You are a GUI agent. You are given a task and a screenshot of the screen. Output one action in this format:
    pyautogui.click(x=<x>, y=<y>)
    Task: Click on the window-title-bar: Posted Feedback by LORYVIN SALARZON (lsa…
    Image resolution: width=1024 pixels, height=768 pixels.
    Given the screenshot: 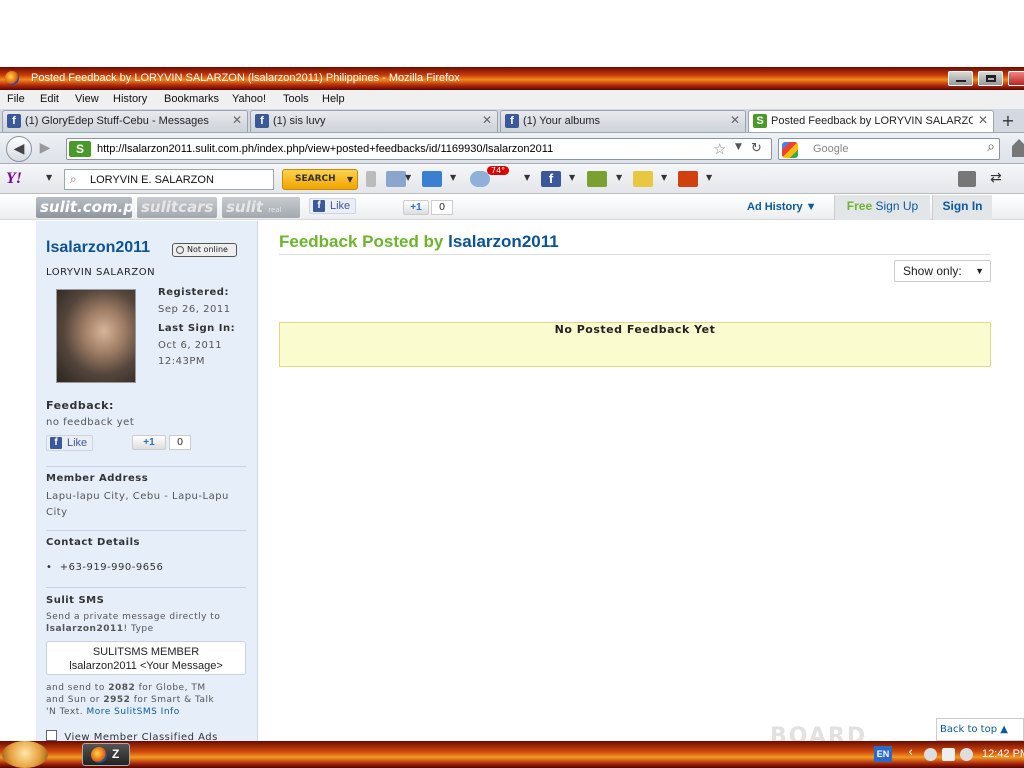 What is the action you would take?
    pyautogui.click(x=512, y=78)
    